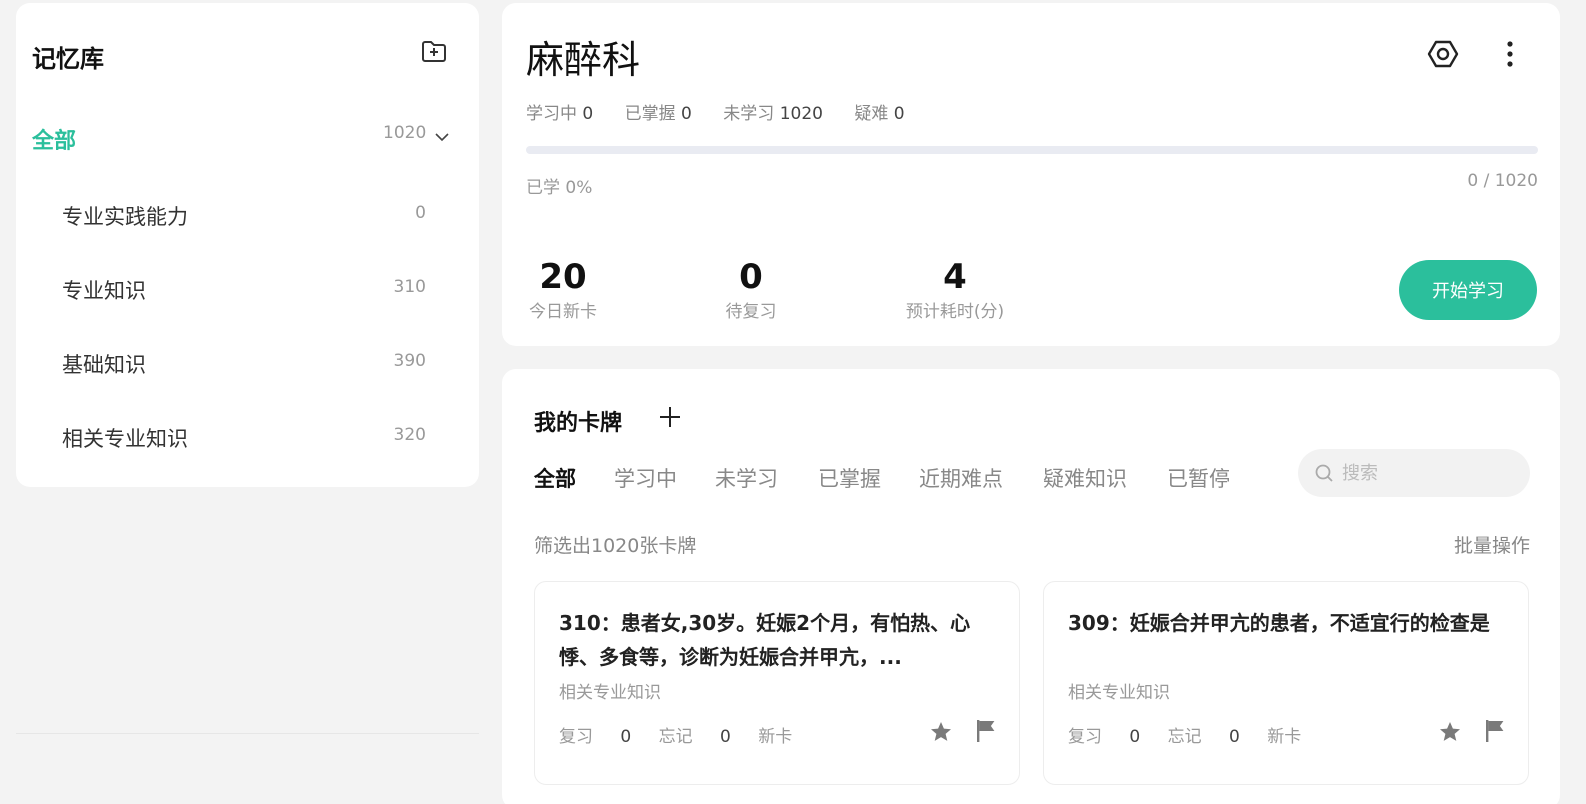  What do you see at coordinates (125, 439) in the screenshot?
I see `sidebar-item-label: 相关专业知识` at bounding box center [125, 439].